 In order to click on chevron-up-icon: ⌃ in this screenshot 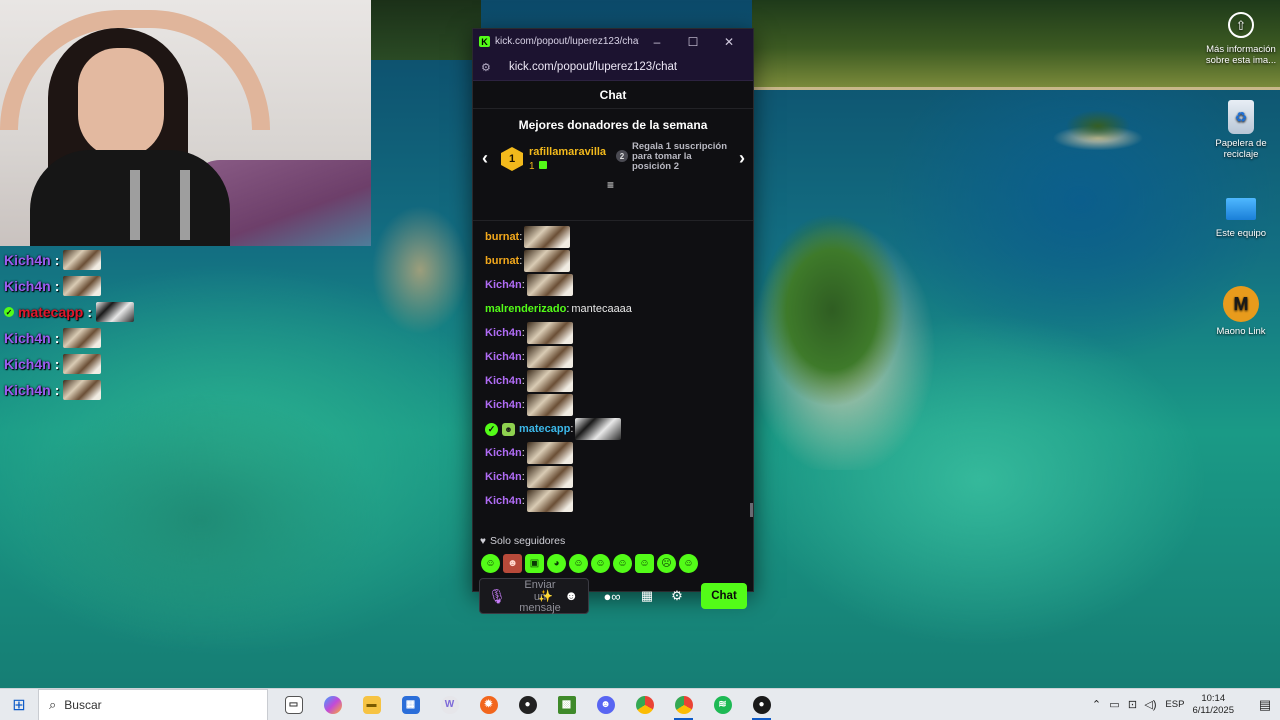, I will do `click(1096, 704)`.